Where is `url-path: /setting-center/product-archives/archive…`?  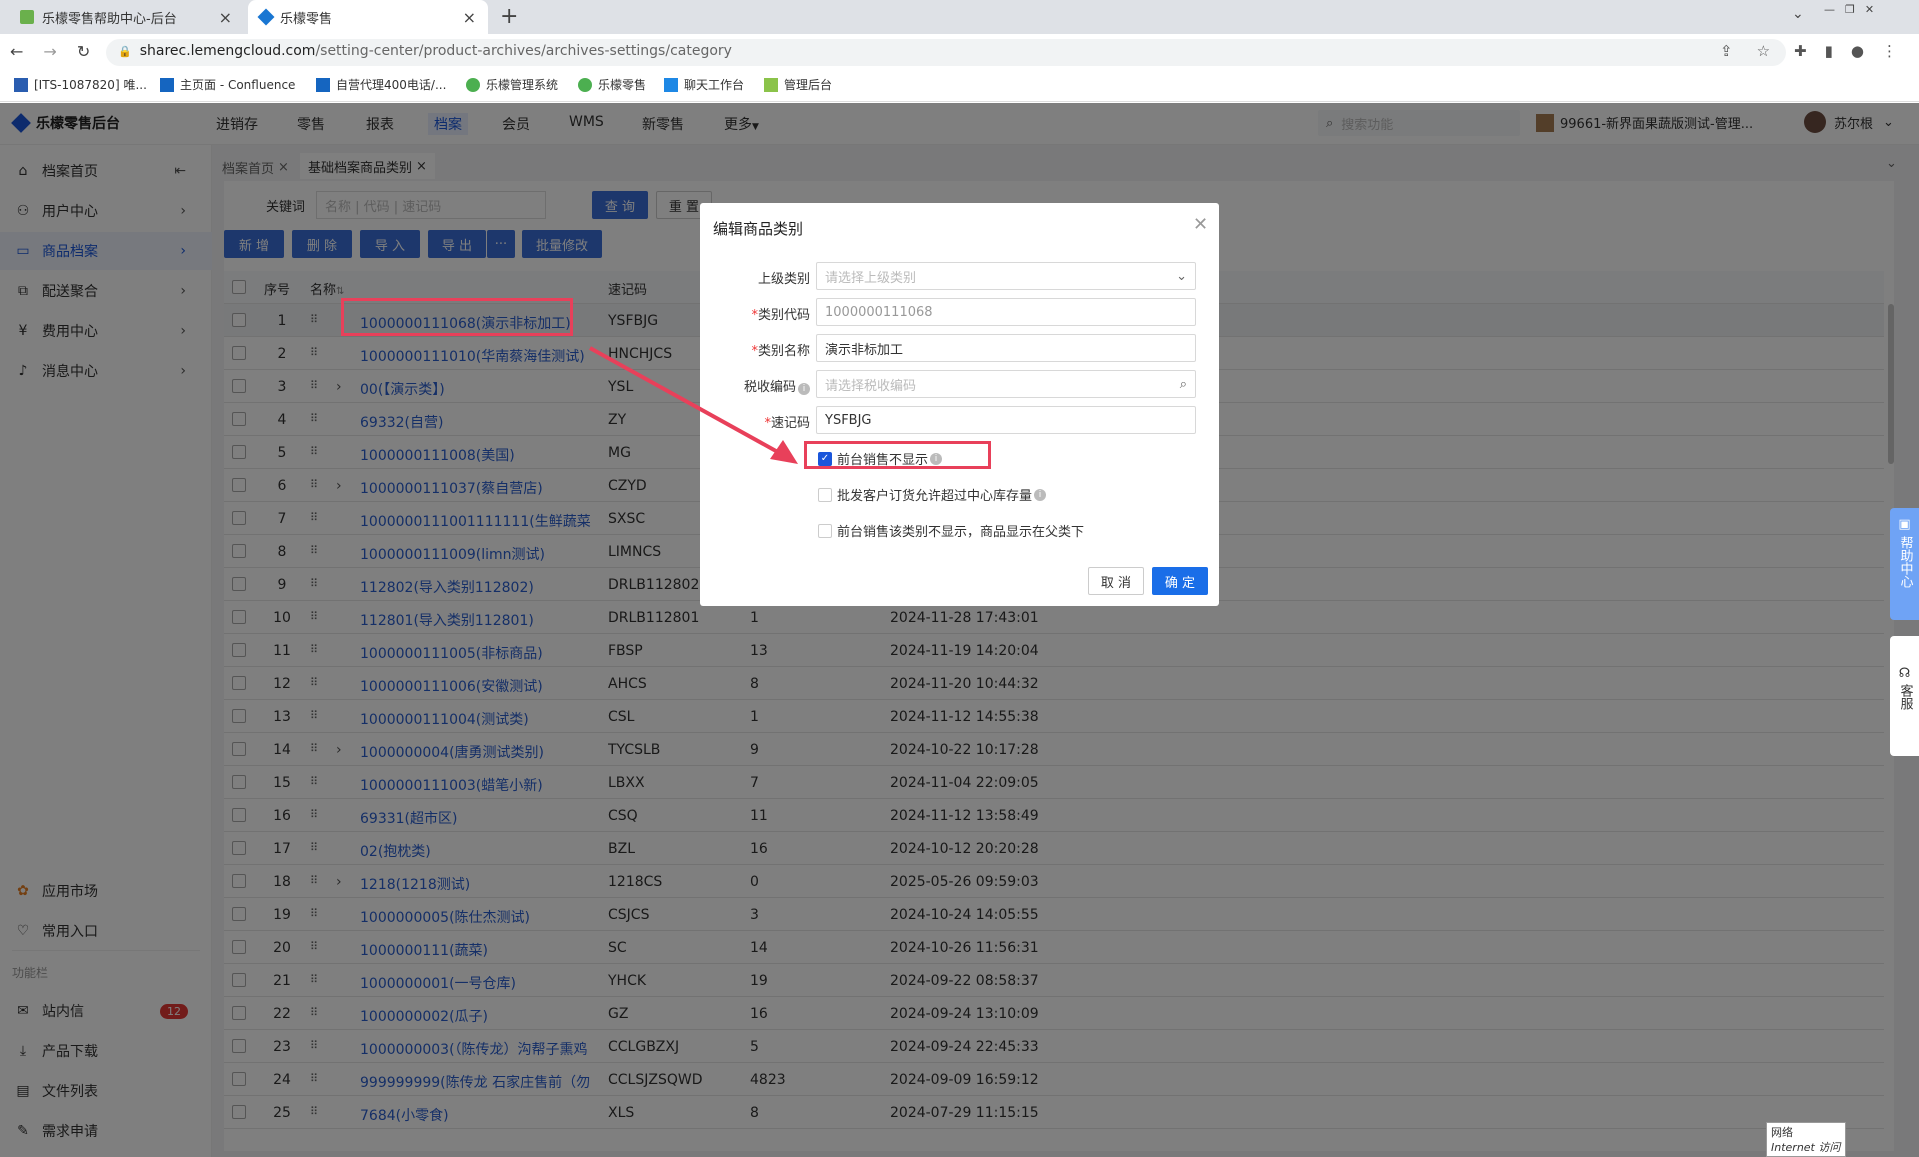 url-path: /setting-center/product-archives/archive… is located at coordinates (523, 51).